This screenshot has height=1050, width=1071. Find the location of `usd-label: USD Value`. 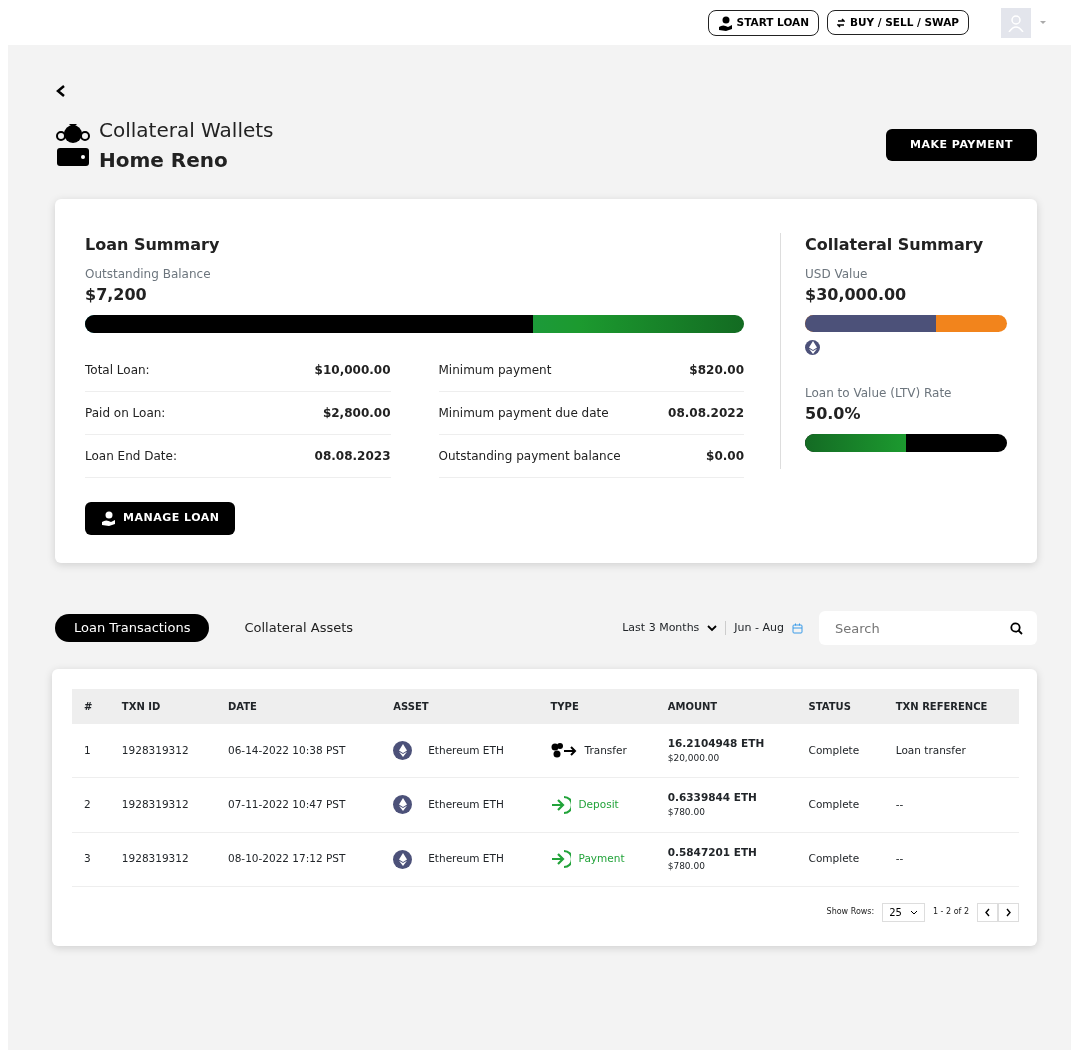

usd-label: USD Value is located at coordinates (837, 274).